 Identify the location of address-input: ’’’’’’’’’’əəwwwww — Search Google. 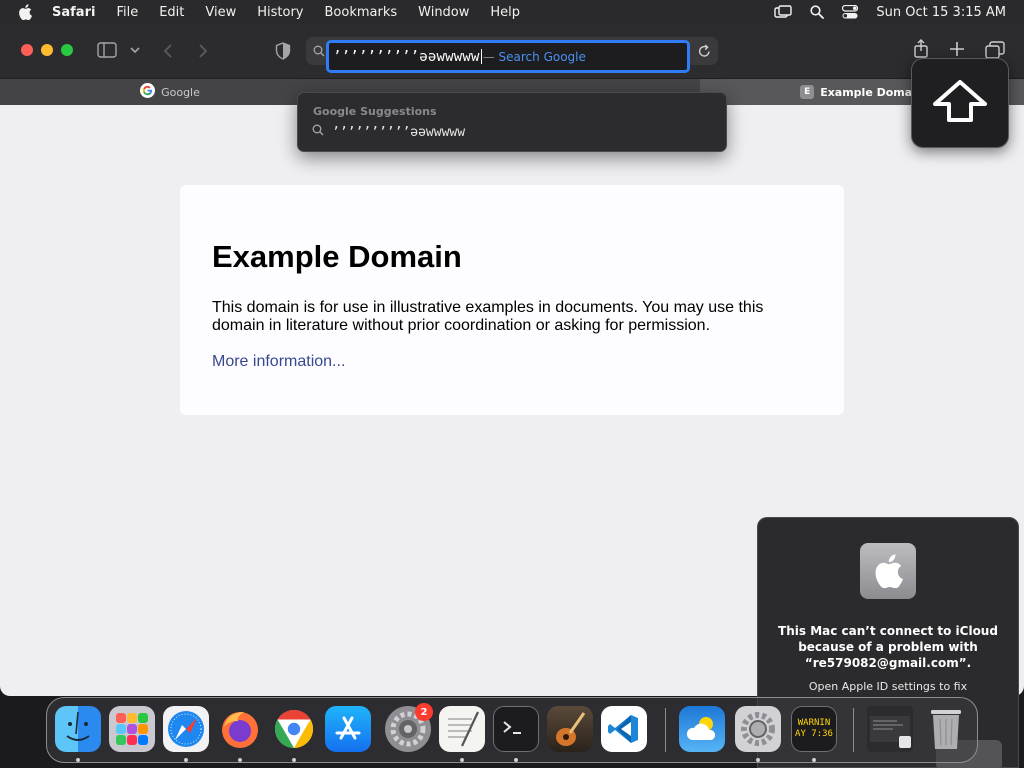
(508, 56).